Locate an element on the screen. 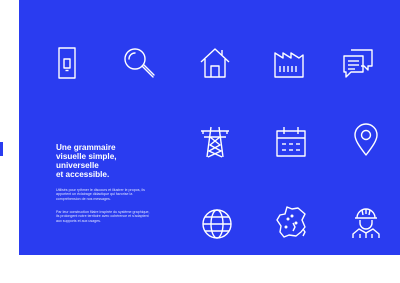 This screenshot has width=400, height=283. factory-icon is located at coordinates (289, 63).